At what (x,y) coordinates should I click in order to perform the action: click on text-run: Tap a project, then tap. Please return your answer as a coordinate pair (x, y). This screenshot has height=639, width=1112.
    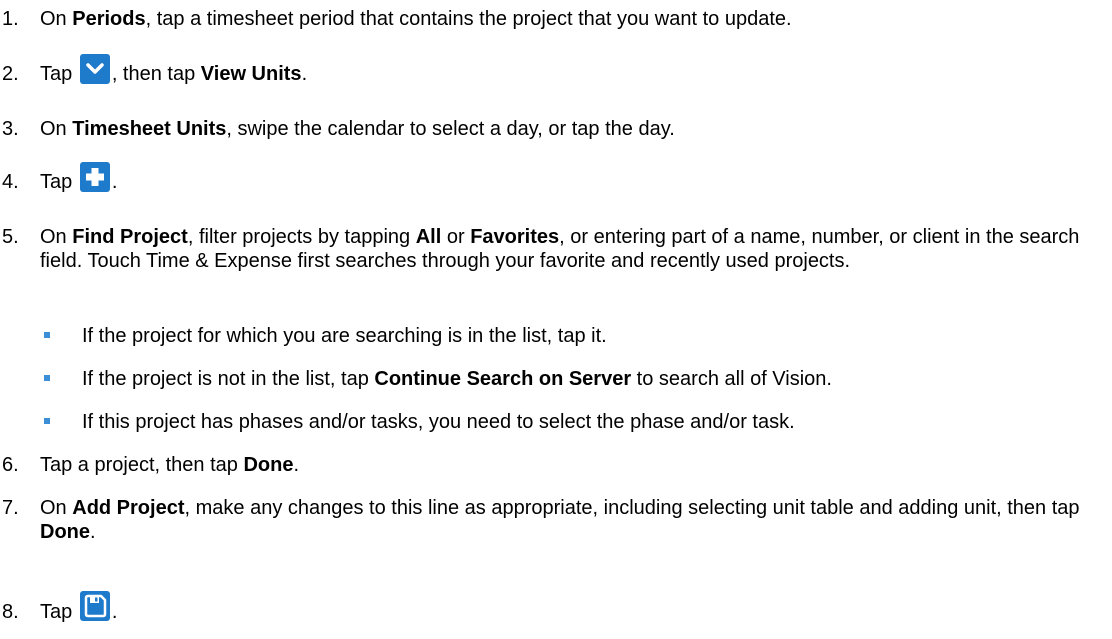
    Looking at the image, I should click on (142, 465).